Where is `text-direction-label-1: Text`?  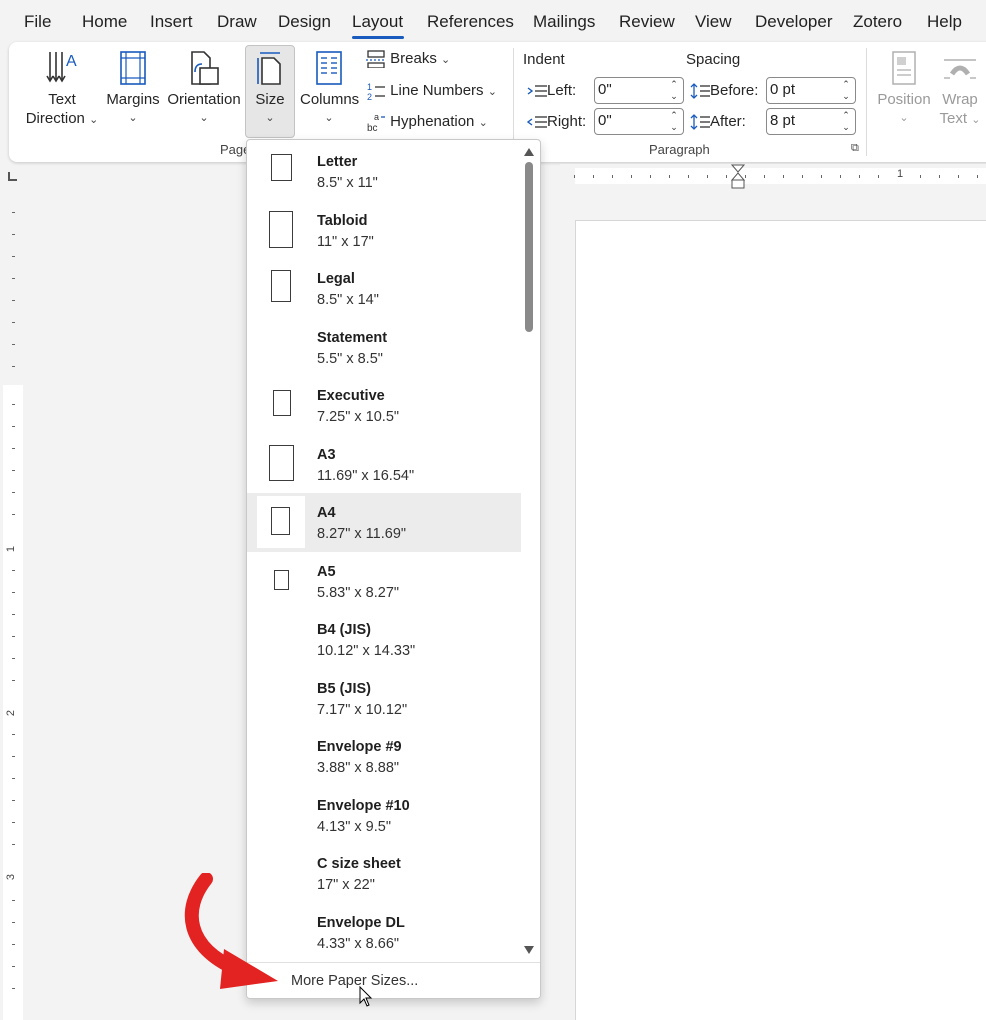 text-direction-label-1: Text is located at coordinates (62, 99).